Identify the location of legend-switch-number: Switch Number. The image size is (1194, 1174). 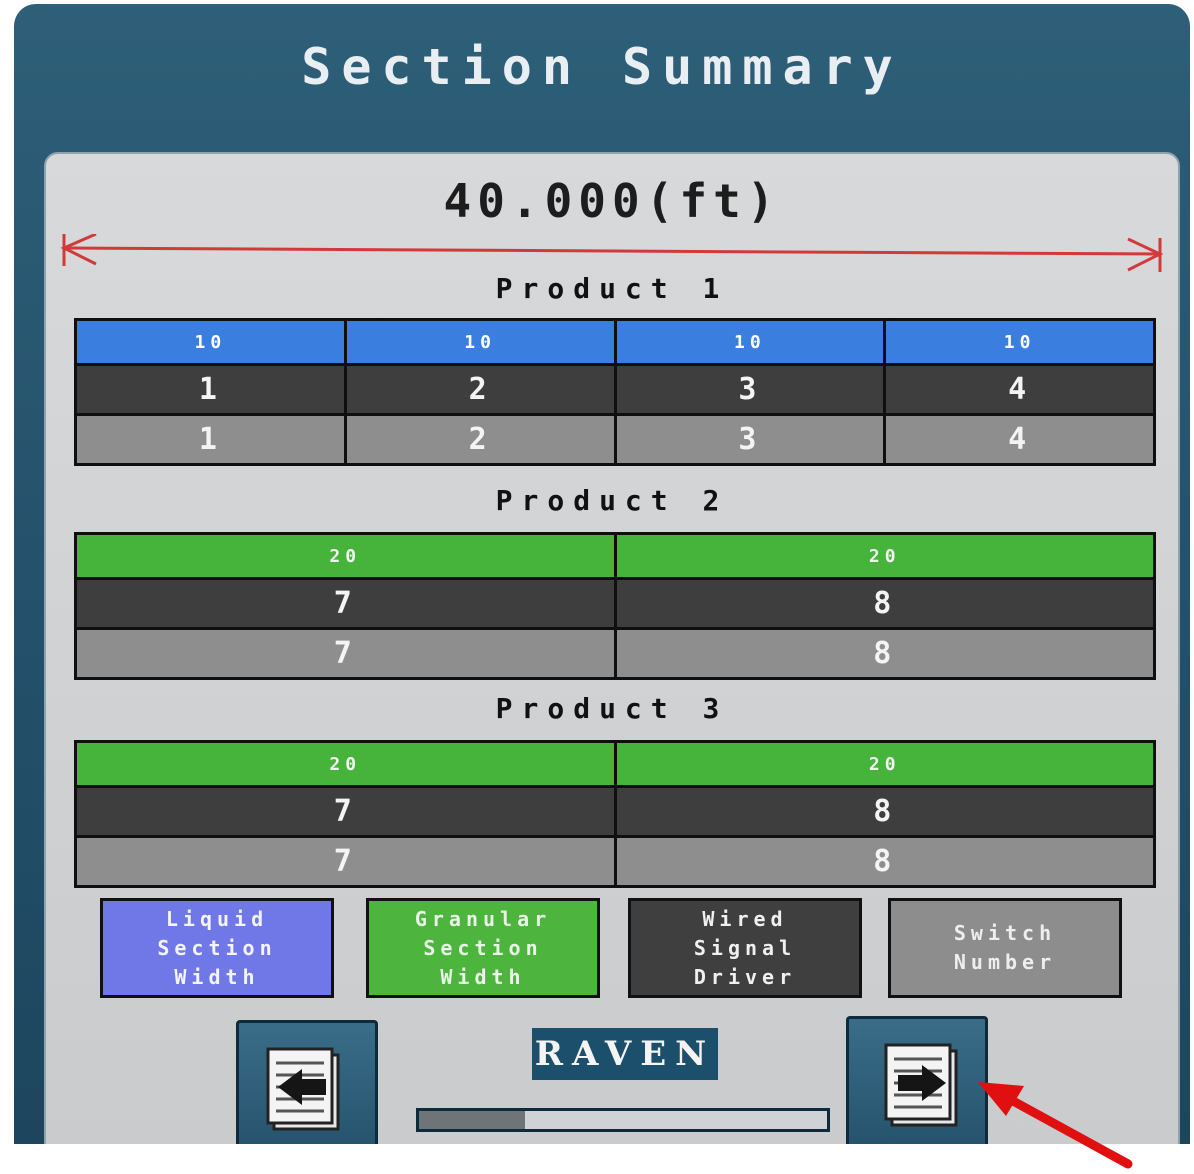
(1005, 948).